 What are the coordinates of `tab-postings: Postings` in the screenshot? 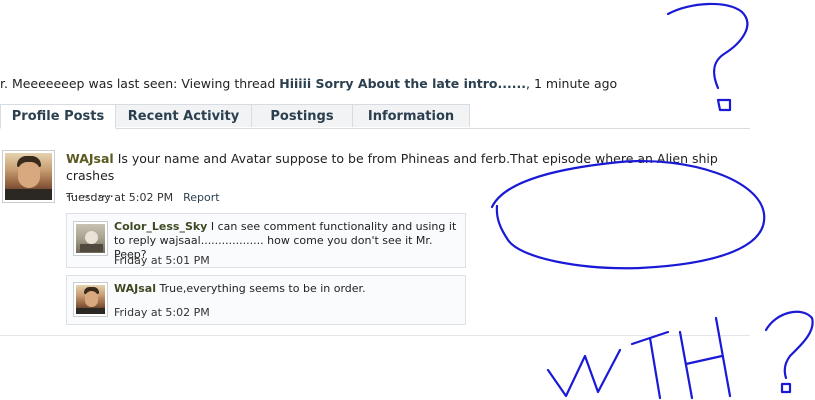 It's located at (302, 115).